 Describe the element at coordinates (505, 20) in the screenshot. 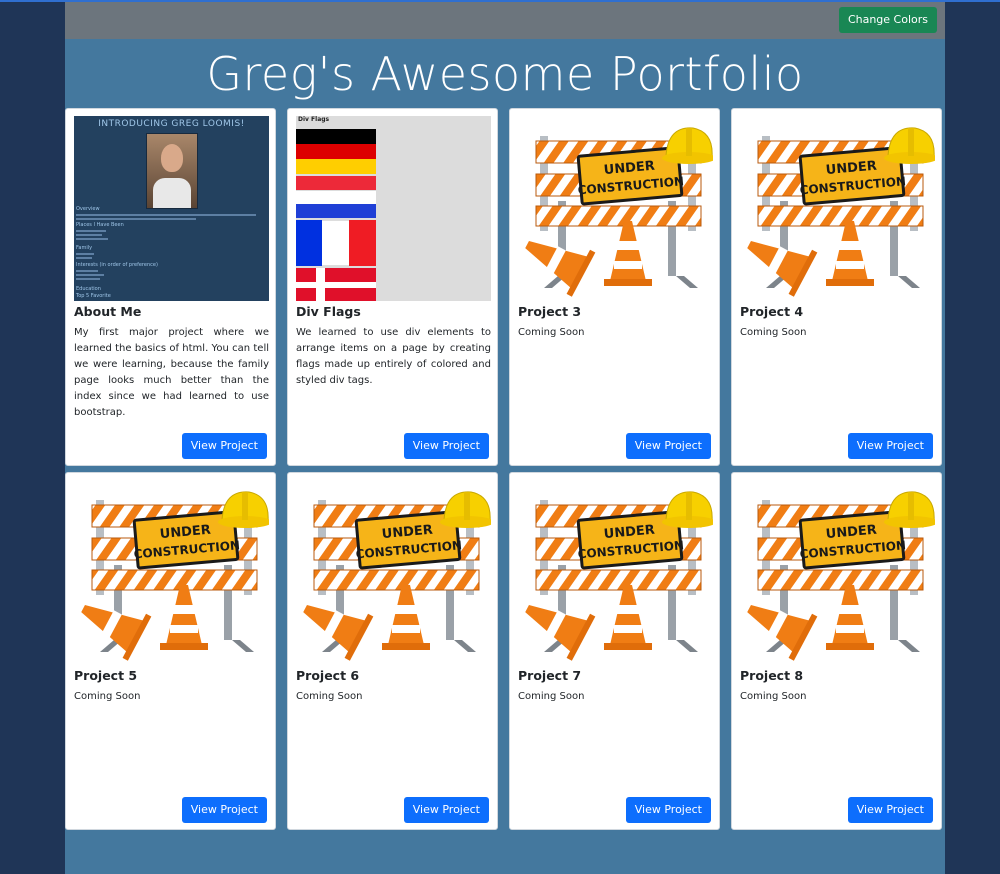

I see `top-bar: Change Colors` at that location.